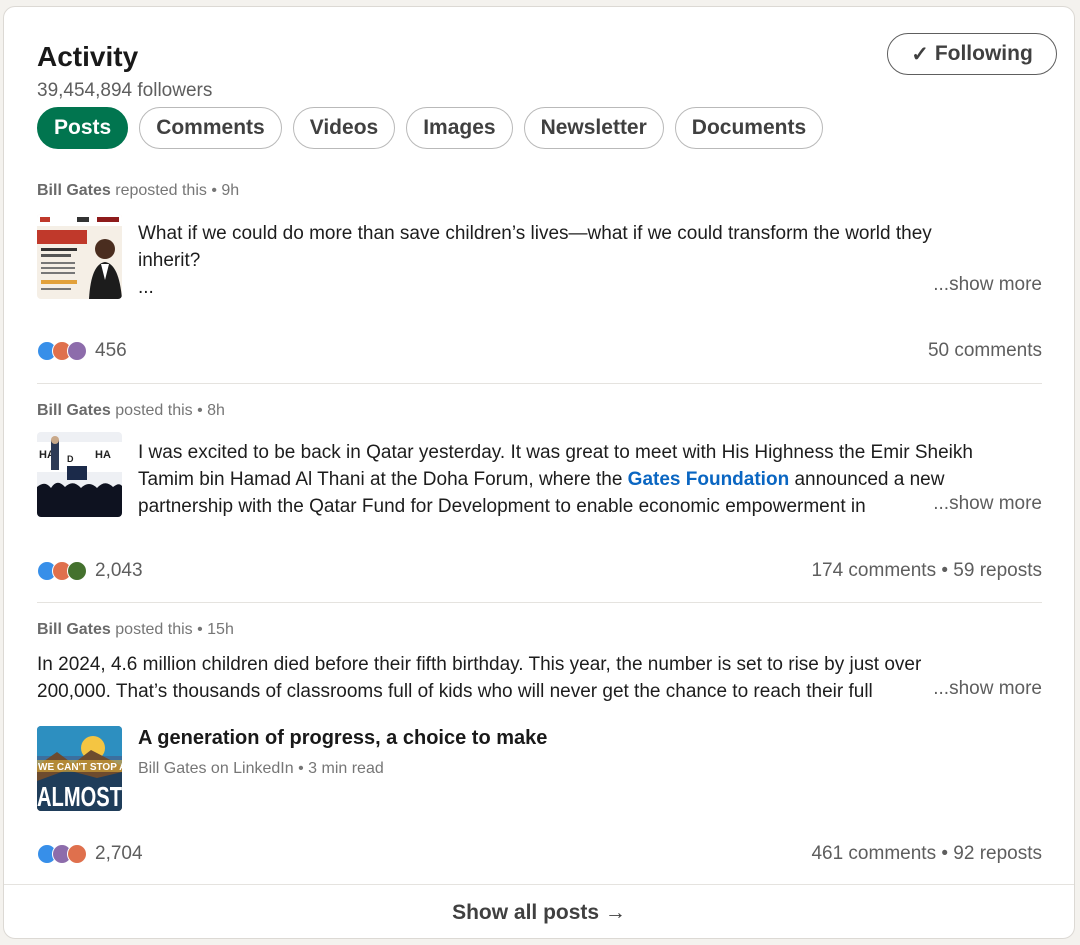 The height and width of the screenshot is (945, 1080). I want to click on reactions-summary: 2,043, so click(90, 571).